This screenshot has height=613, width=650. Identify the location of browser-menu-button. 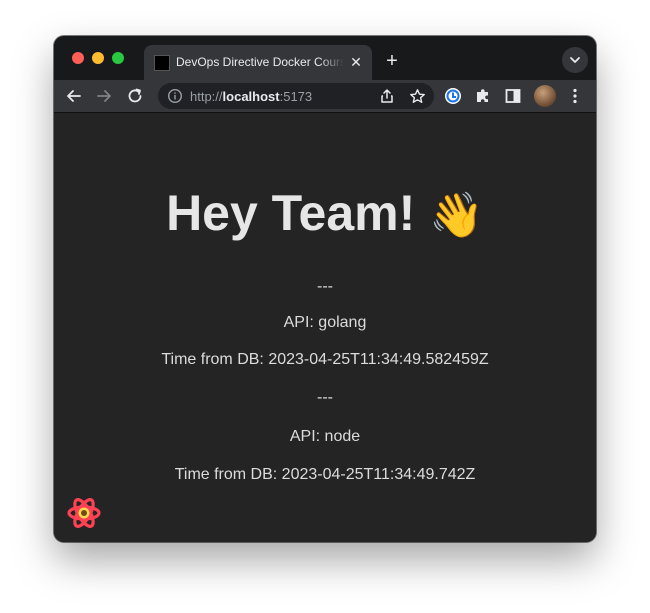
(575, 96).